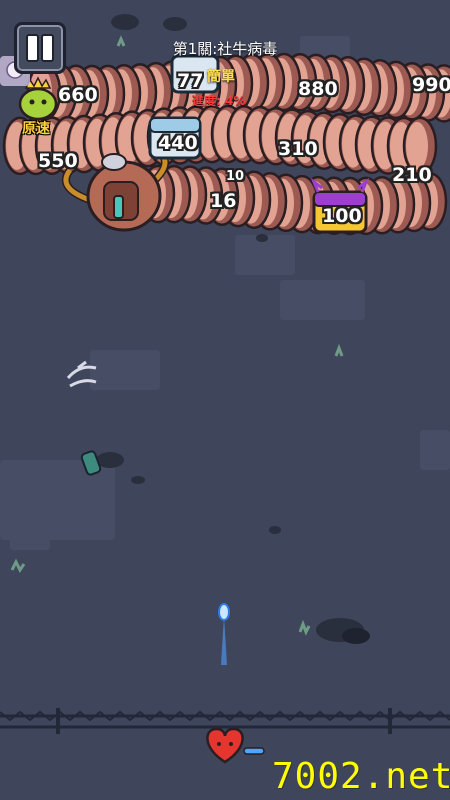  Describe the element at coordinates (235, 745) in the screenshot. I see `heart-player-icon` at that location.